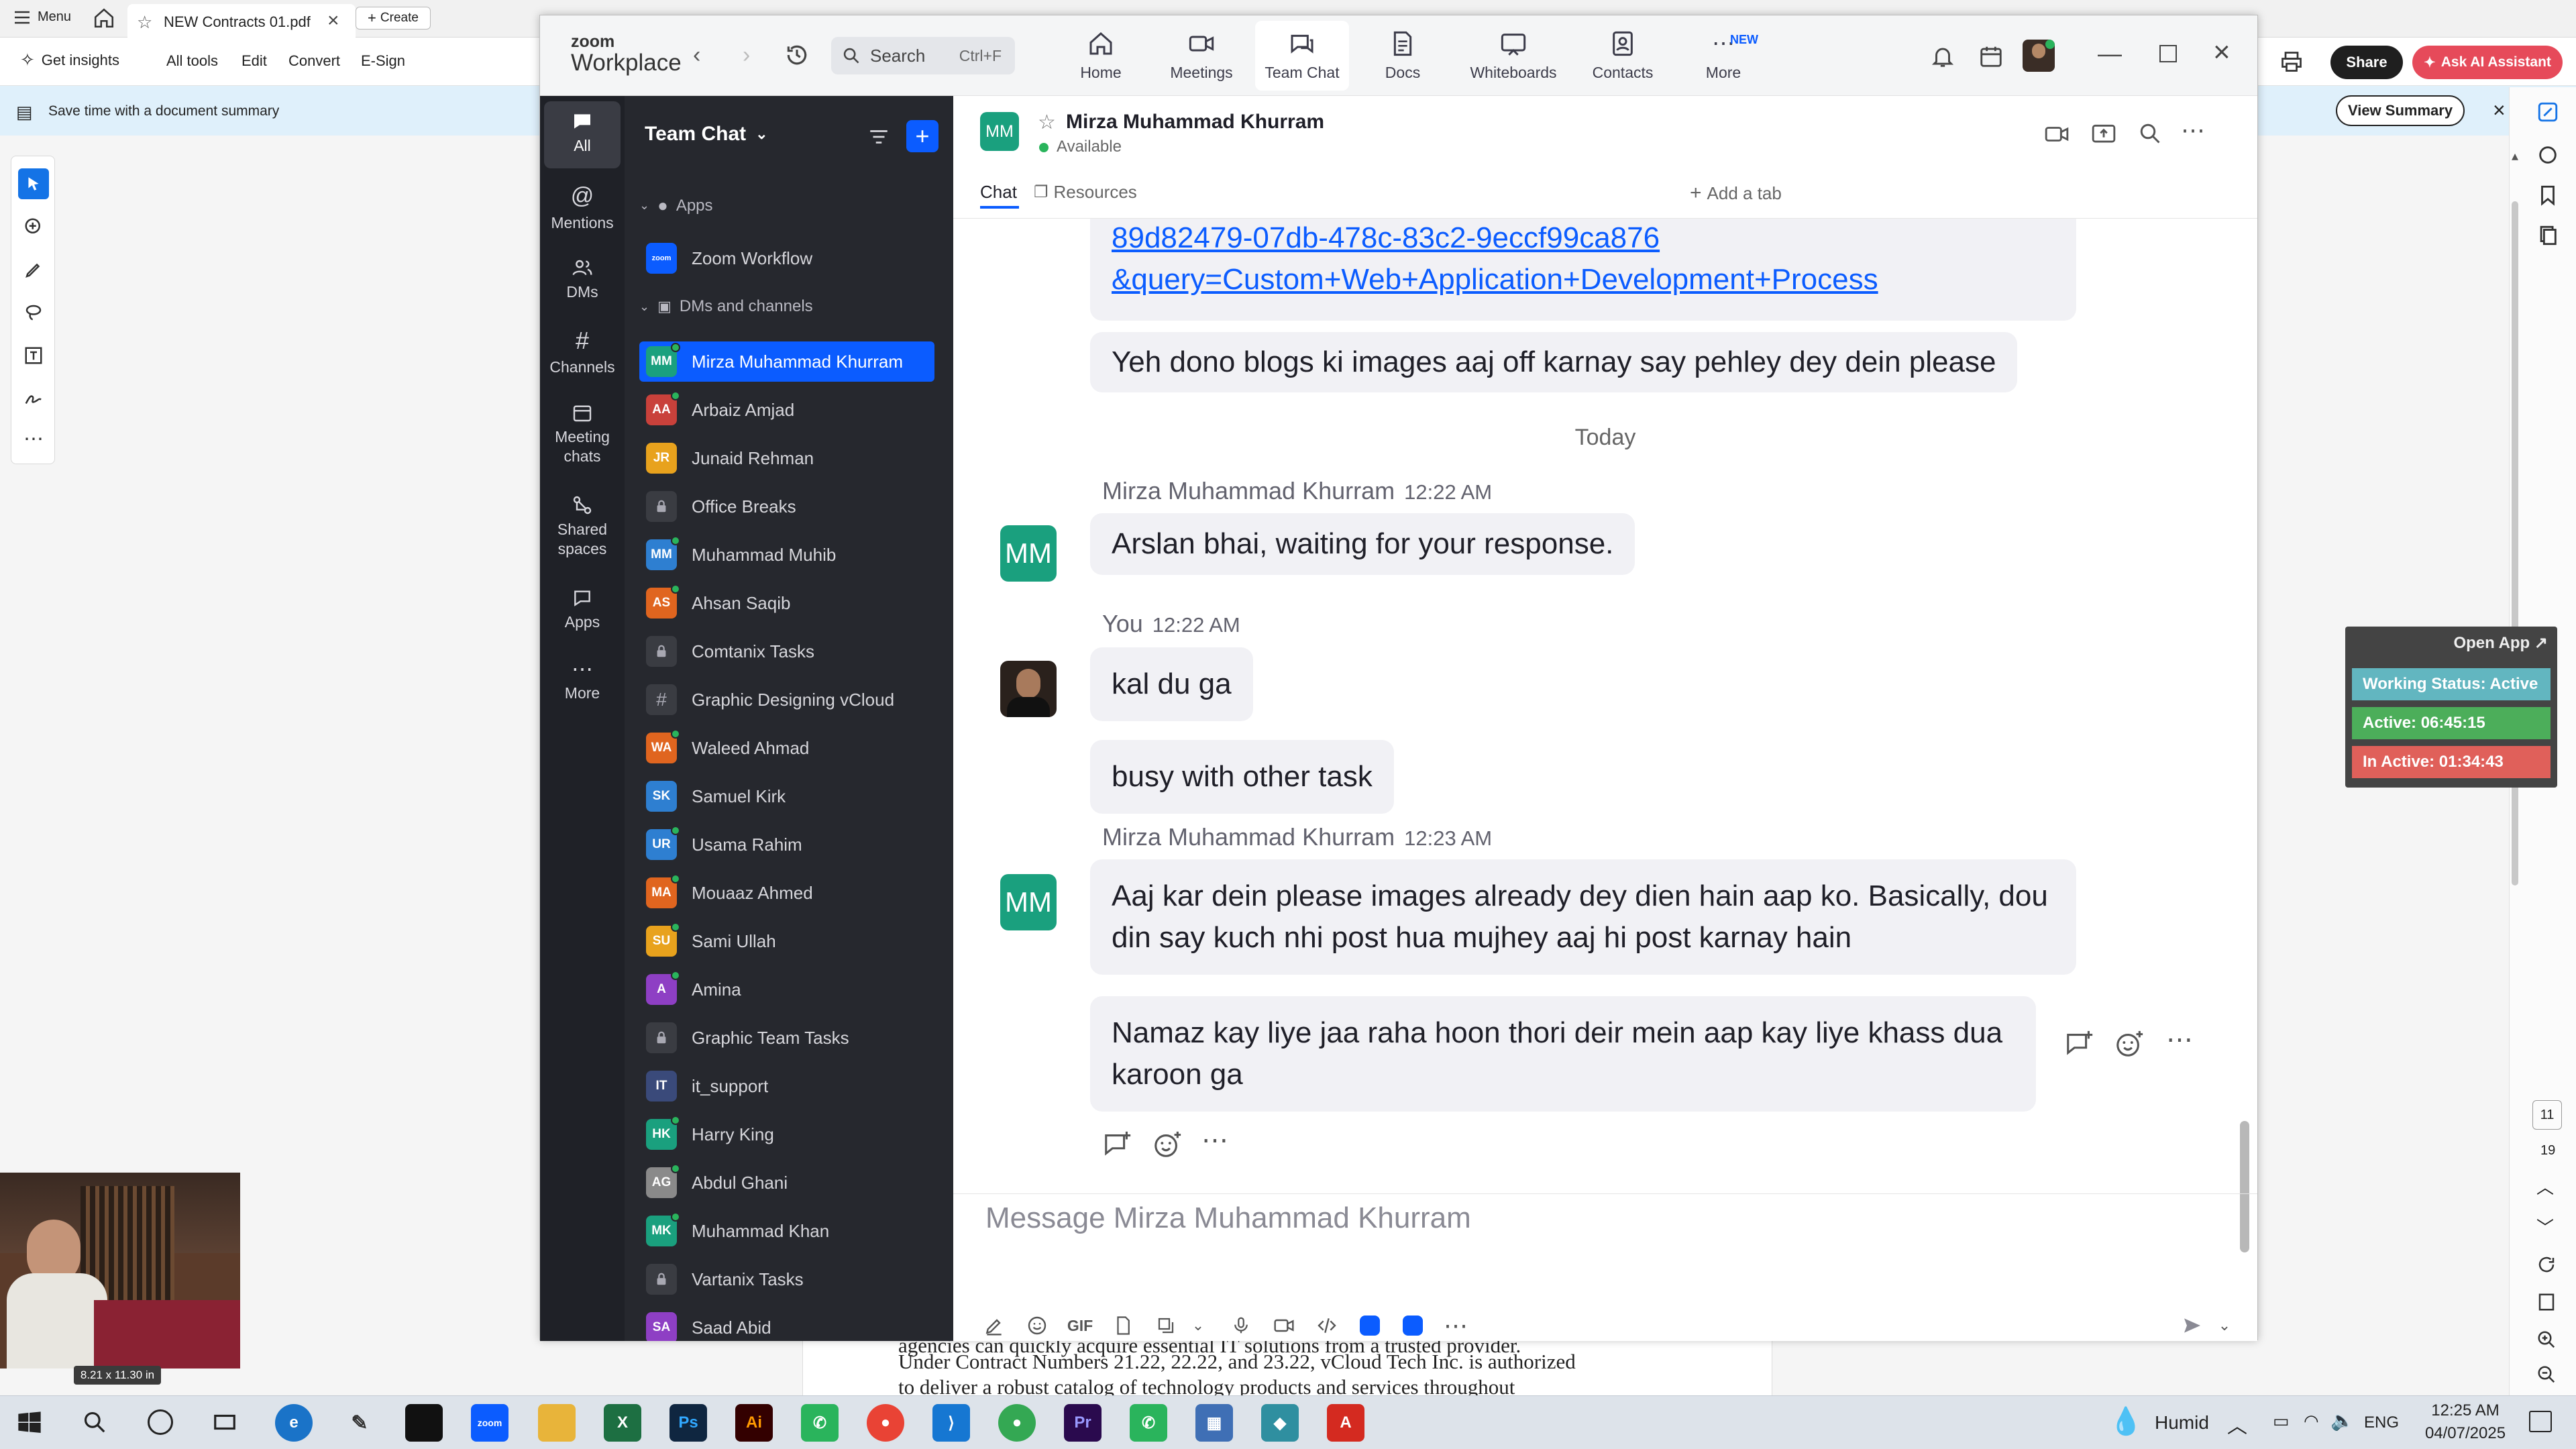 This screenshot has height=1449, width=2576. What do you see at coordinates (33, 438) in the screenshot?
I see `more-tools-icon: ⋯` at bounding box center [33, 438].